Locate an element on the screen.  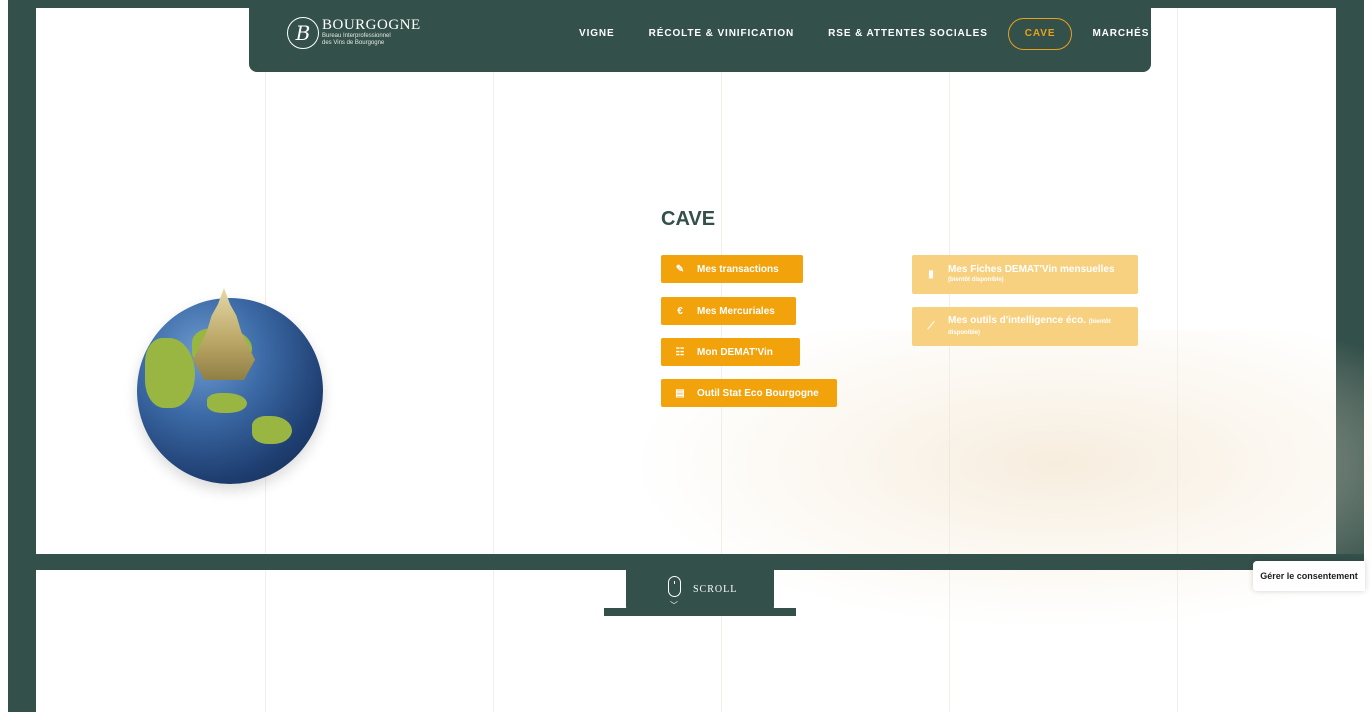
mes-mercuriales-button: € Mes Mercuriales is located at coordinates (728, 311).